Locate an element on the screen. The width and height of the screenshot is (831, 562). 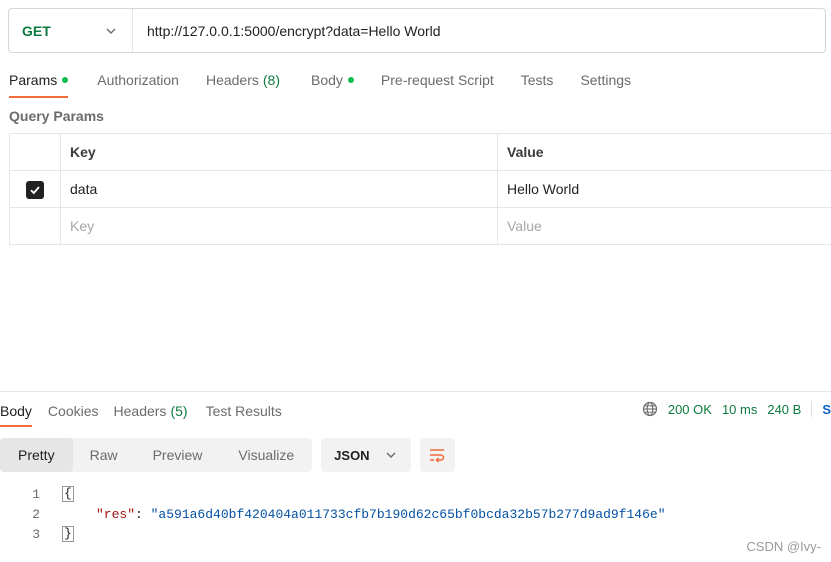
wrap-lines-button is located at coordinates (437, 455).